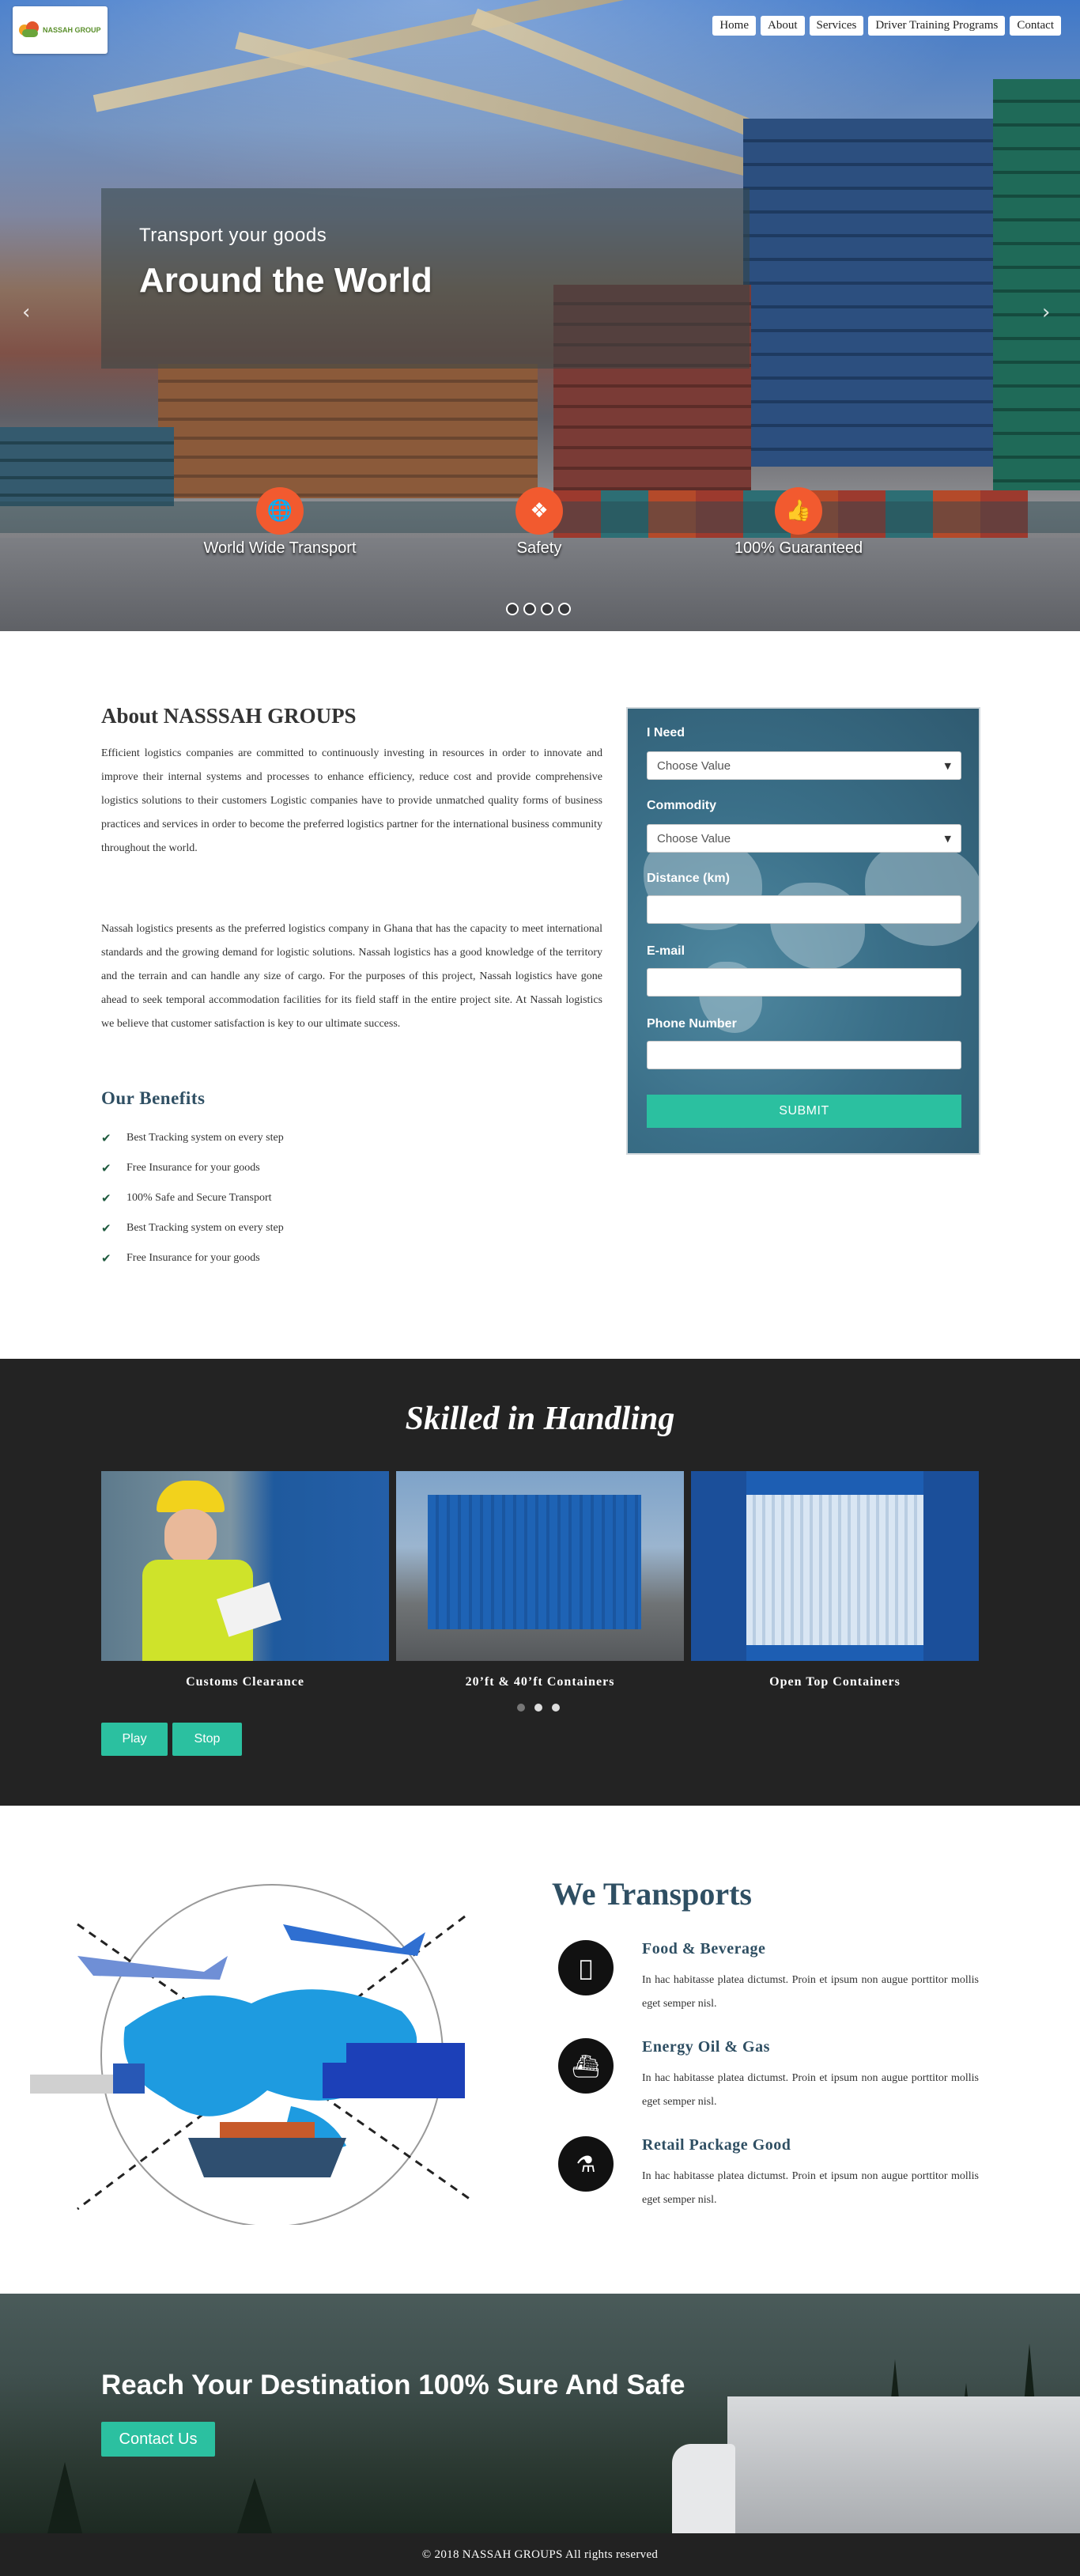 The width and height of the screenshot is (1080, 2576). What do you see at coordinates (1046, 312) in the screenshot?
I see `chevron-right-icon: ›` at bounding box center [1046, 312].